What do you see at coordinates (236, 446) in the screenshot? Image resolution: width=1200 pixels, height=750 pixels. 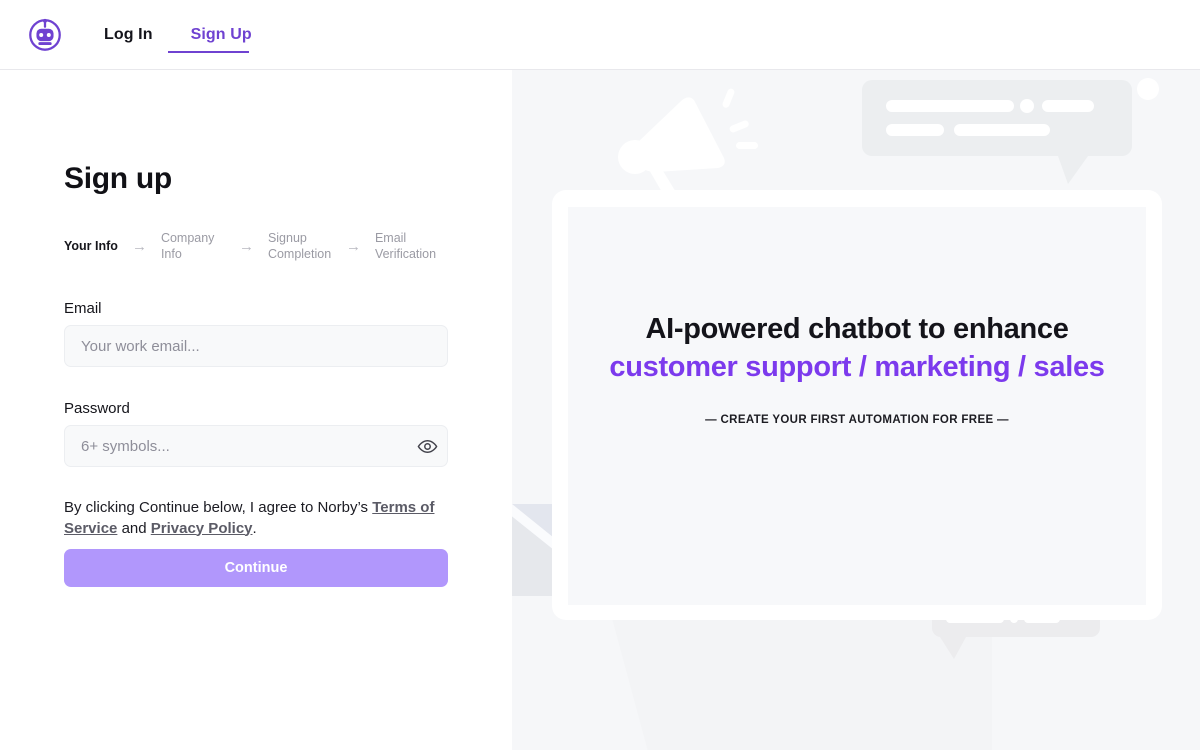 I see `password-input` at bounding box center [236, 446].